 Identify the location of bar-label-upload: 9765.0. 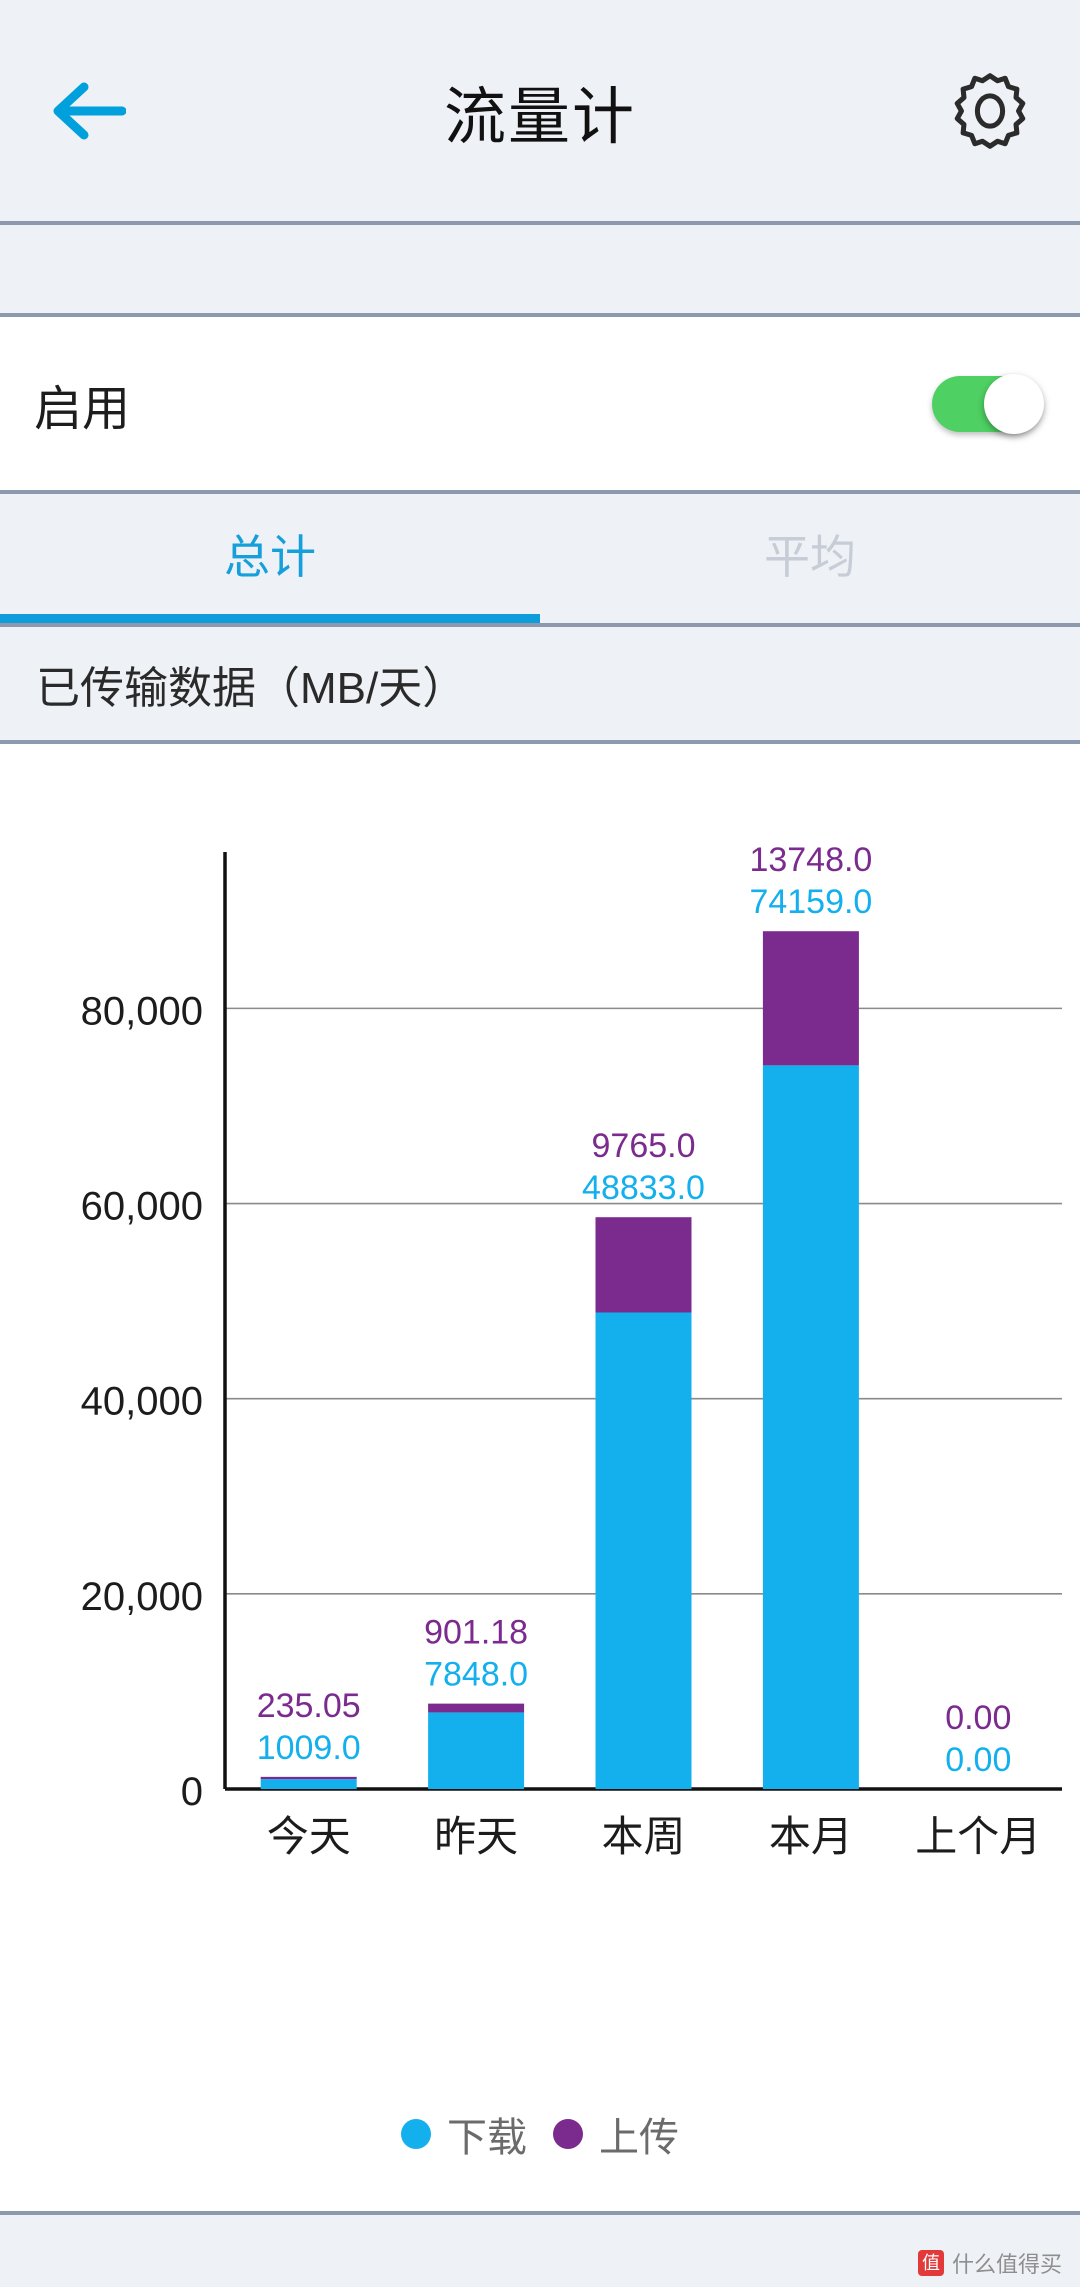
(644, 1146).